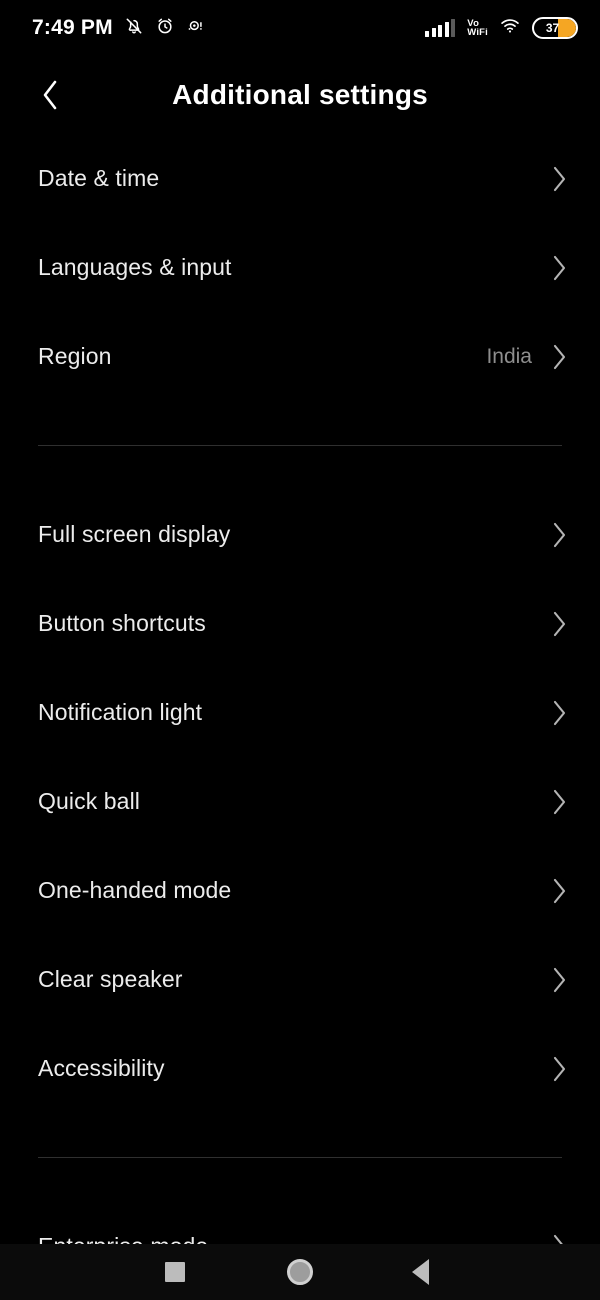  I want to click on app-header: Additional settings, so click(300, 95).